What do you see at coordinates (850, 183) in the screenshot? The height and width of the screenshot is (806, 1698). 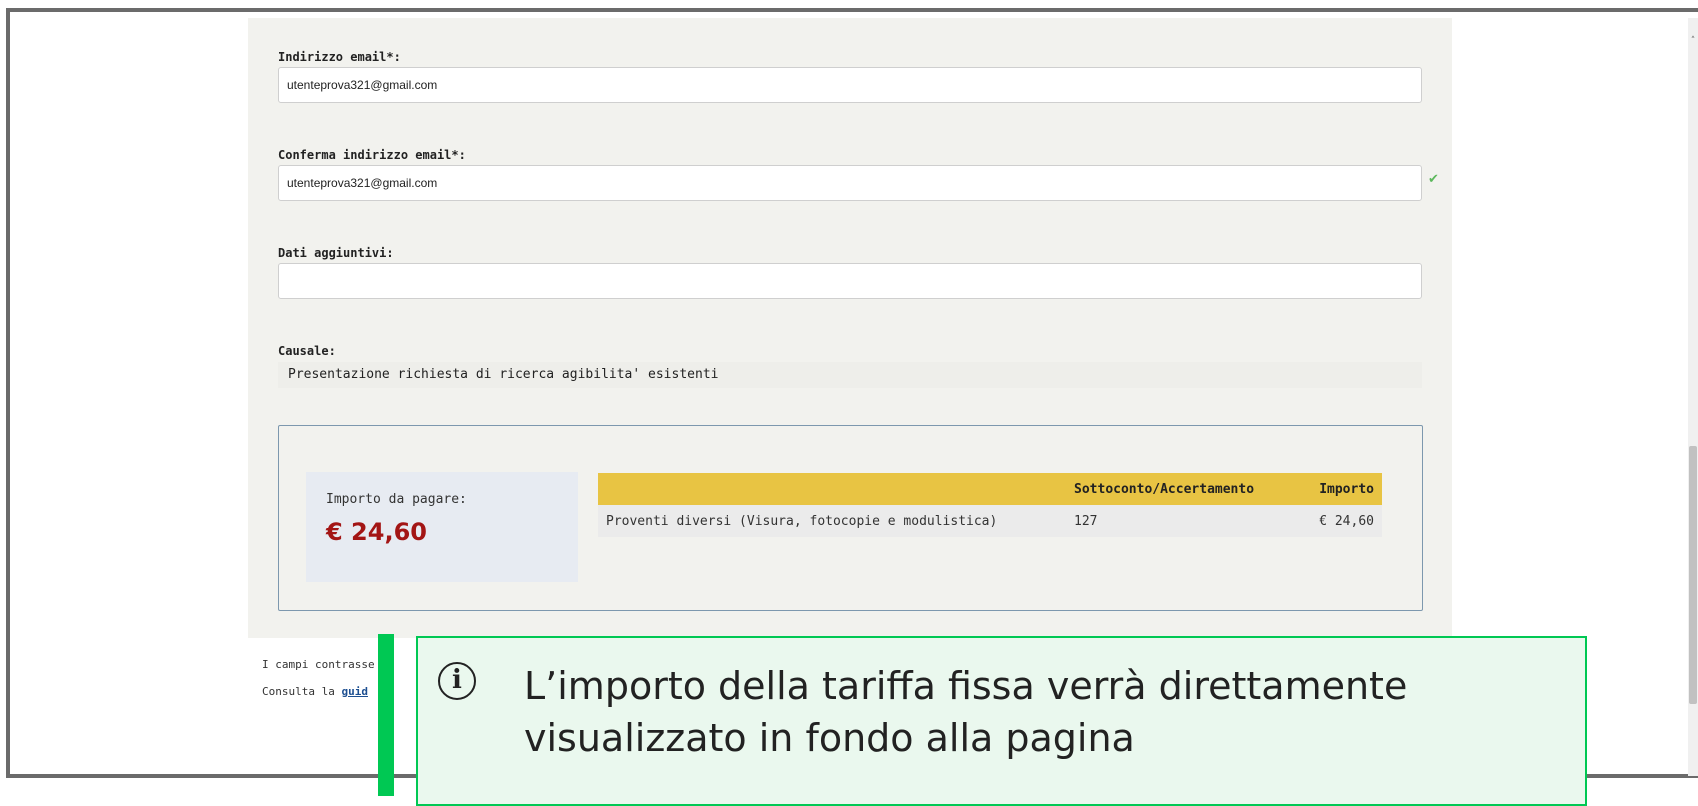 I see `confirm-email-field: utenteprova321@gmail.com` at bounding box center [850, 183].